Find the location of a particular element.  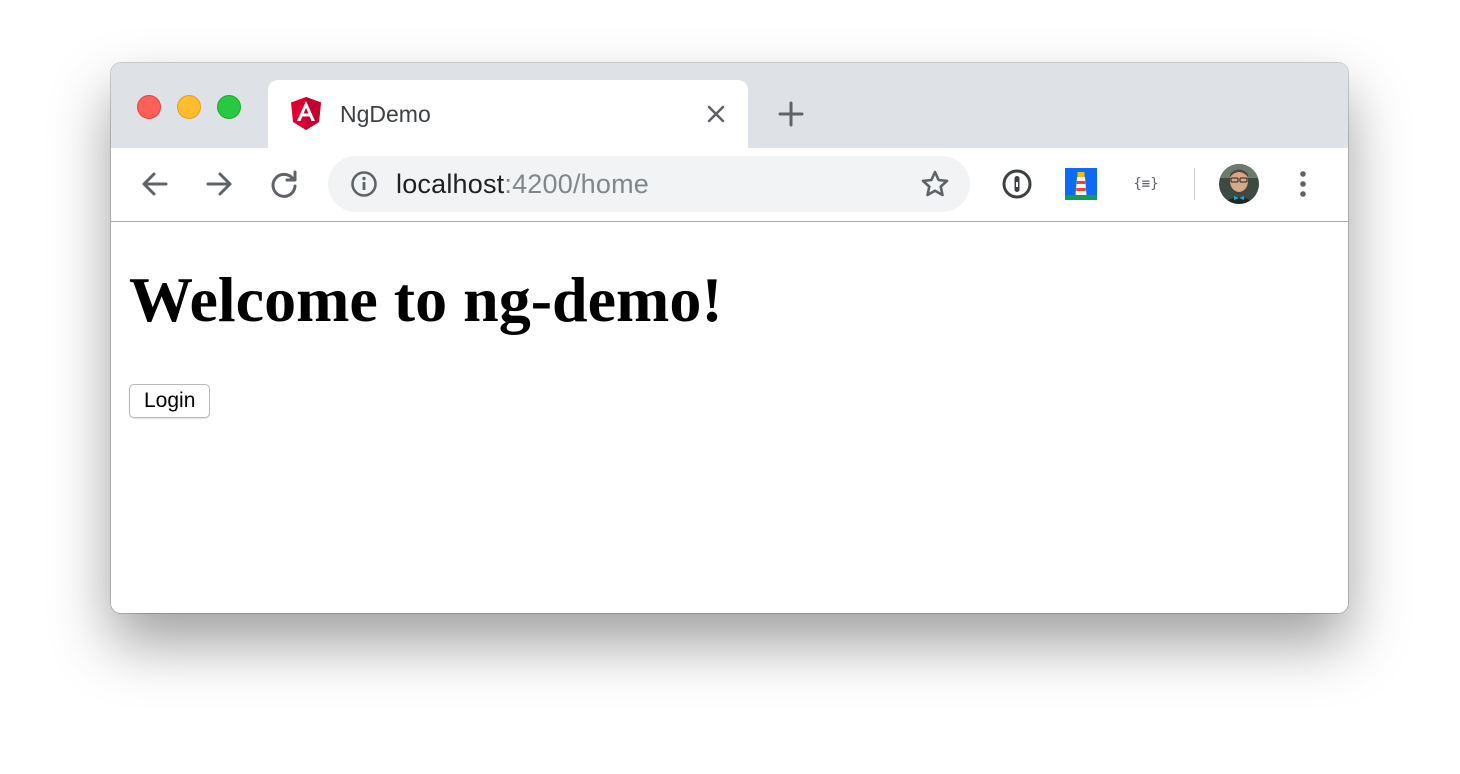

url-text: localhost:4200/home is located at coordinates (522, 184).